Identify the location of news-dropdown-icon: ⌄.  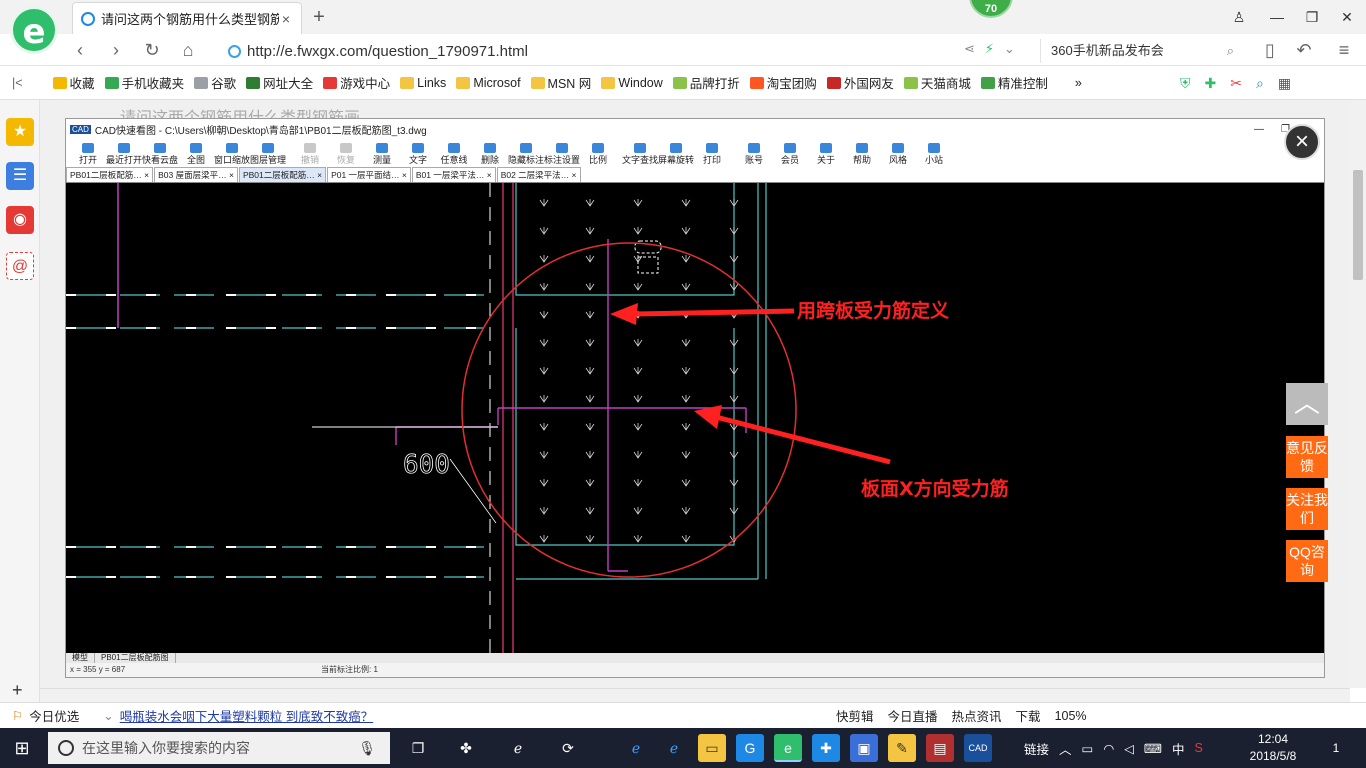
(108, 715).